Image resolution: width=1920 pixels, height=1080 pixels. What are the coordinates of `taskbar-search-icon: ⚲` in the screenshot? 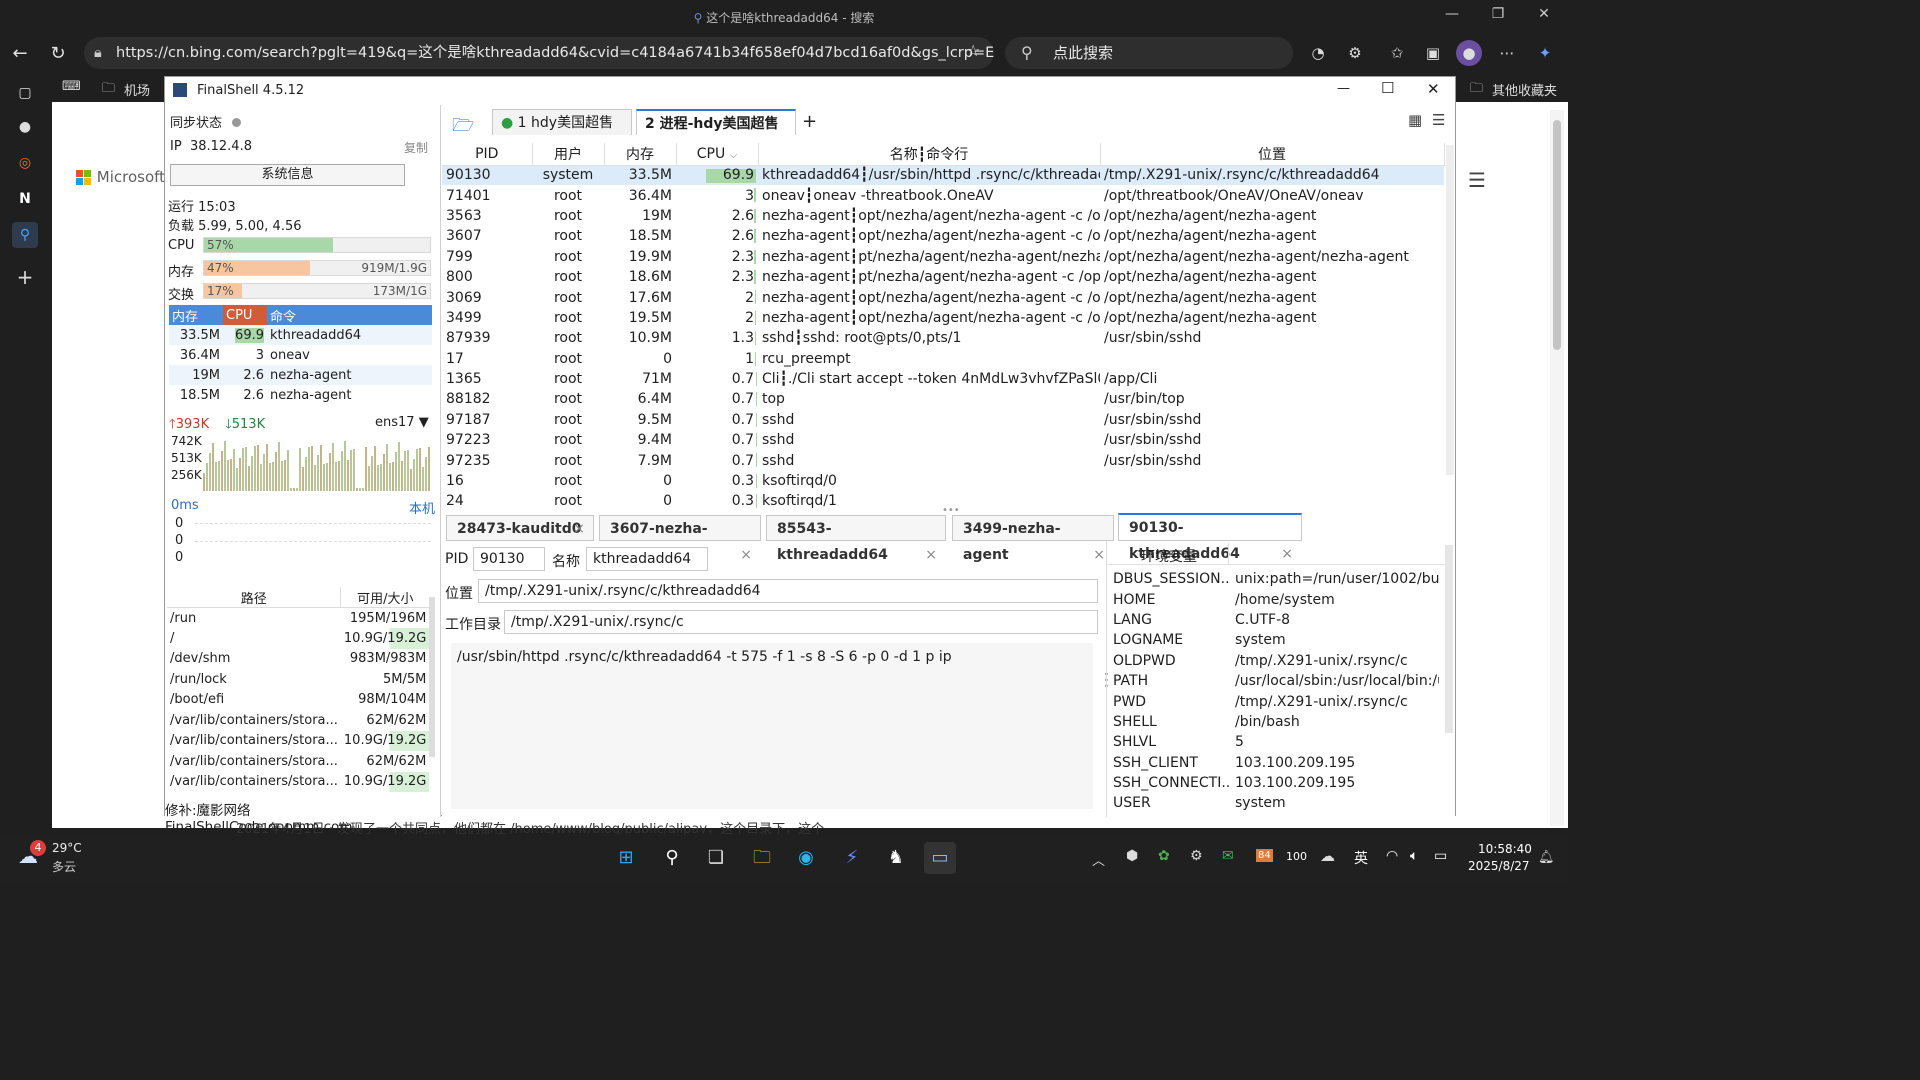 It's located at (672, 858).